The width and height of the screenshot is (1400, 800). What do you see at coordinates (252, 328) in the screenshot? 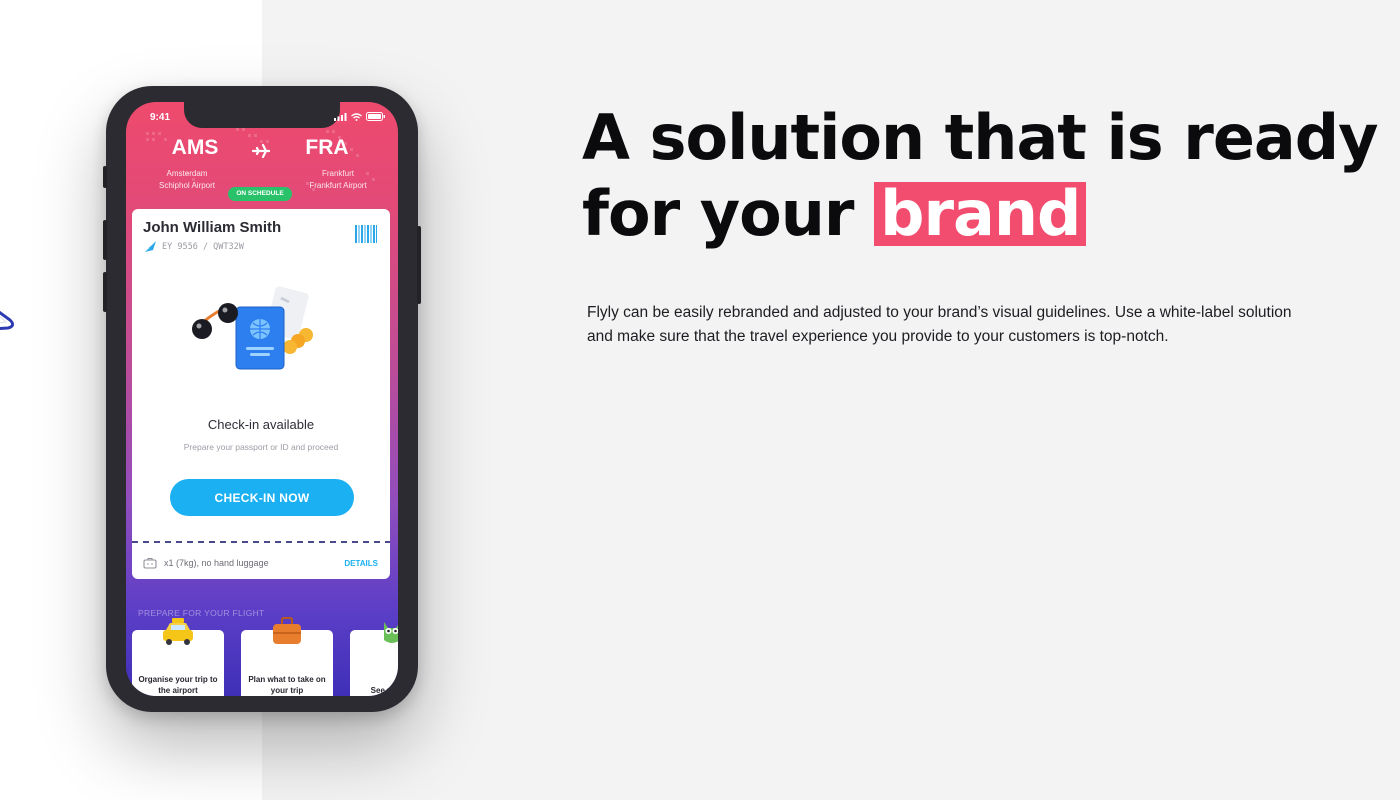
I see `travel-documents-illustration` at bounding box center [252, 328].